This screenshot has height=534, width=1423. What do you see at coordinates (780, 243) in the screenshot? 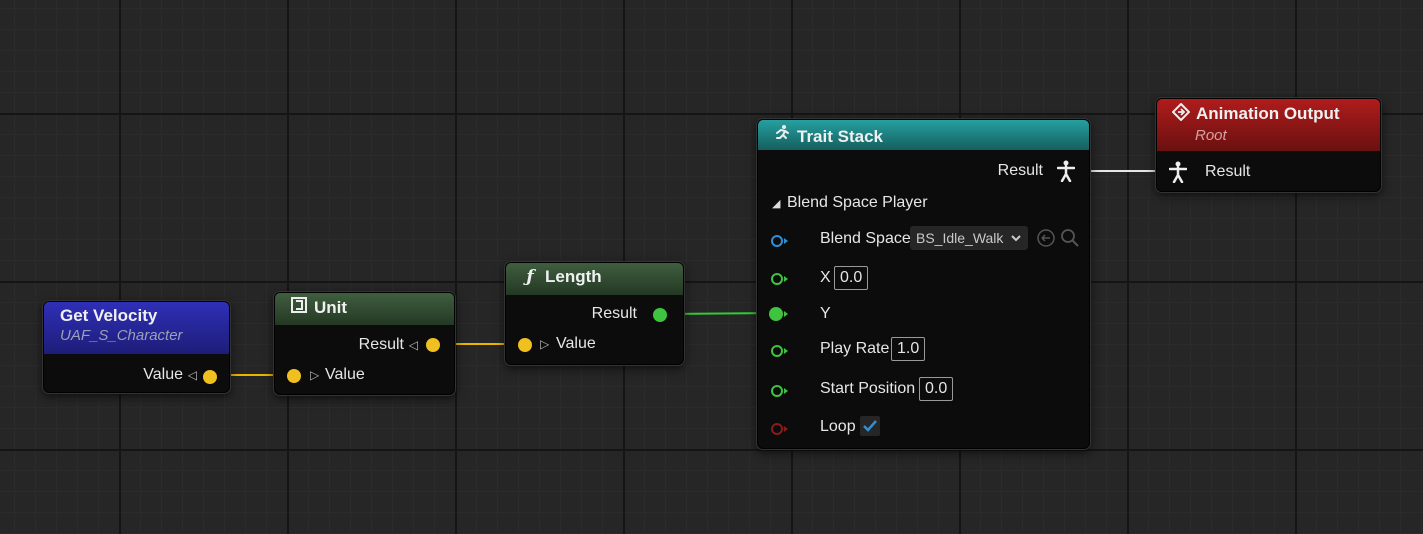
I see `object-pin` at bounding box center [780, 243].